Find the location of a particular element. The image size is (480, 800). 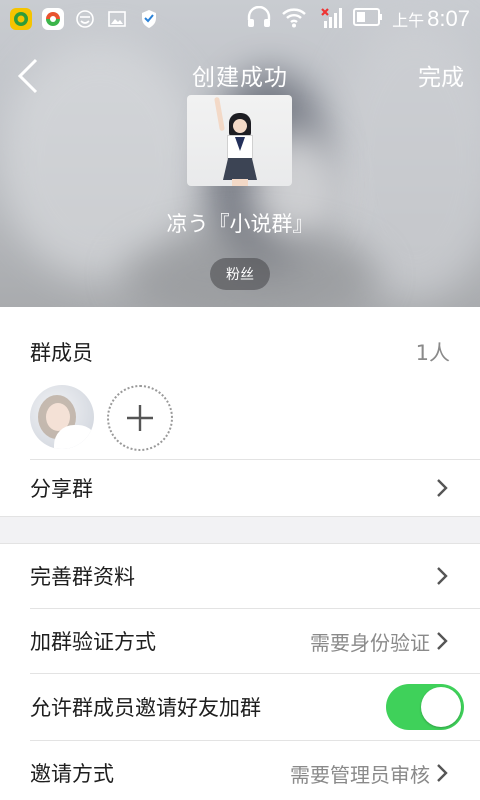

members-count: 1人 is located at coordinates (432, 353).